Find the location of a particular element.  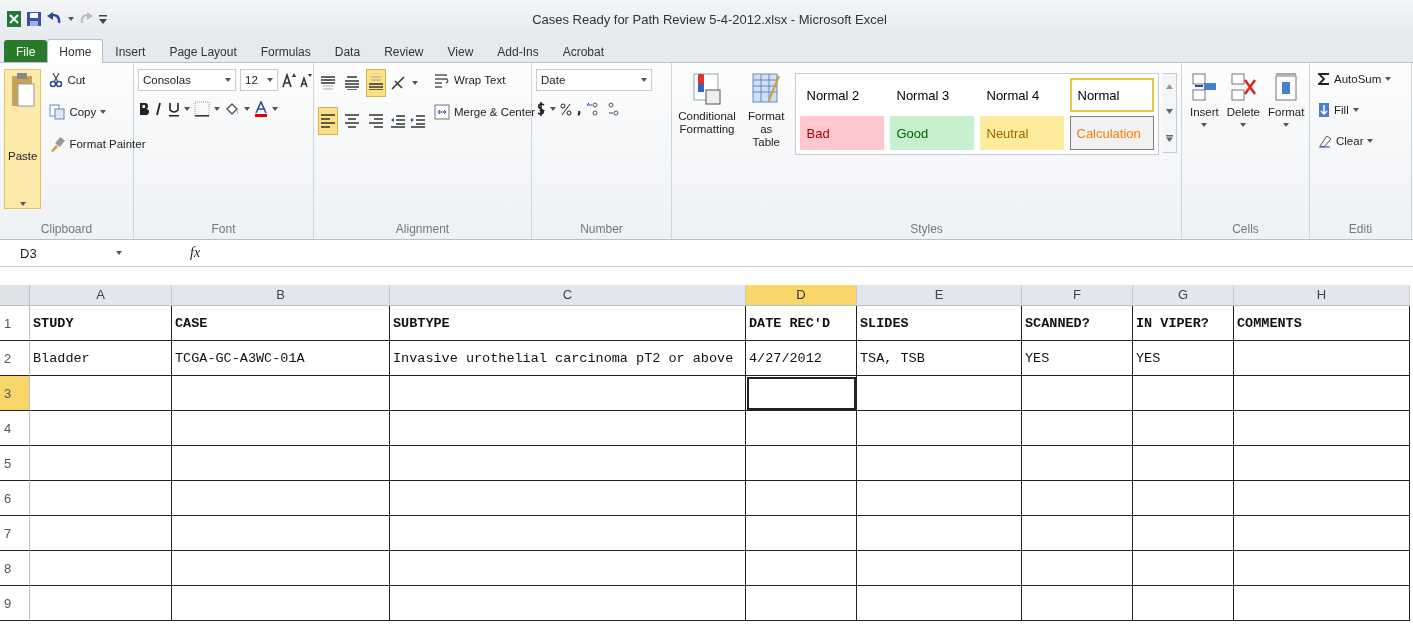

align-bottom-icon is located at coordinates (376, 83).